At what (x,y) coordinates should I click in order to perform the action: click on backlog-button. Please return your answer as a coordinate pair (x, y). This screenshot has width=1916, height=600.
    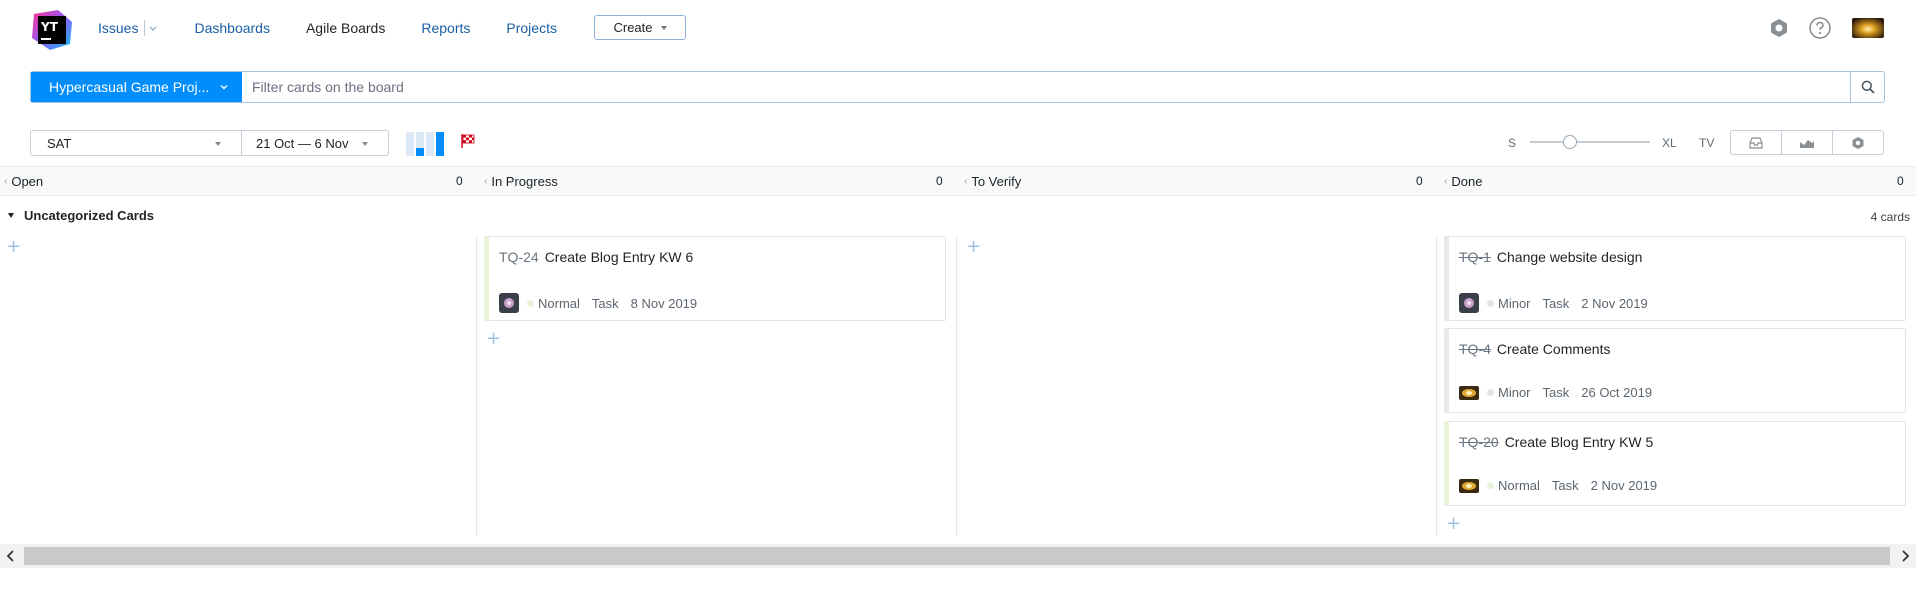
    Looking at the image, I should click on (1756, 142).